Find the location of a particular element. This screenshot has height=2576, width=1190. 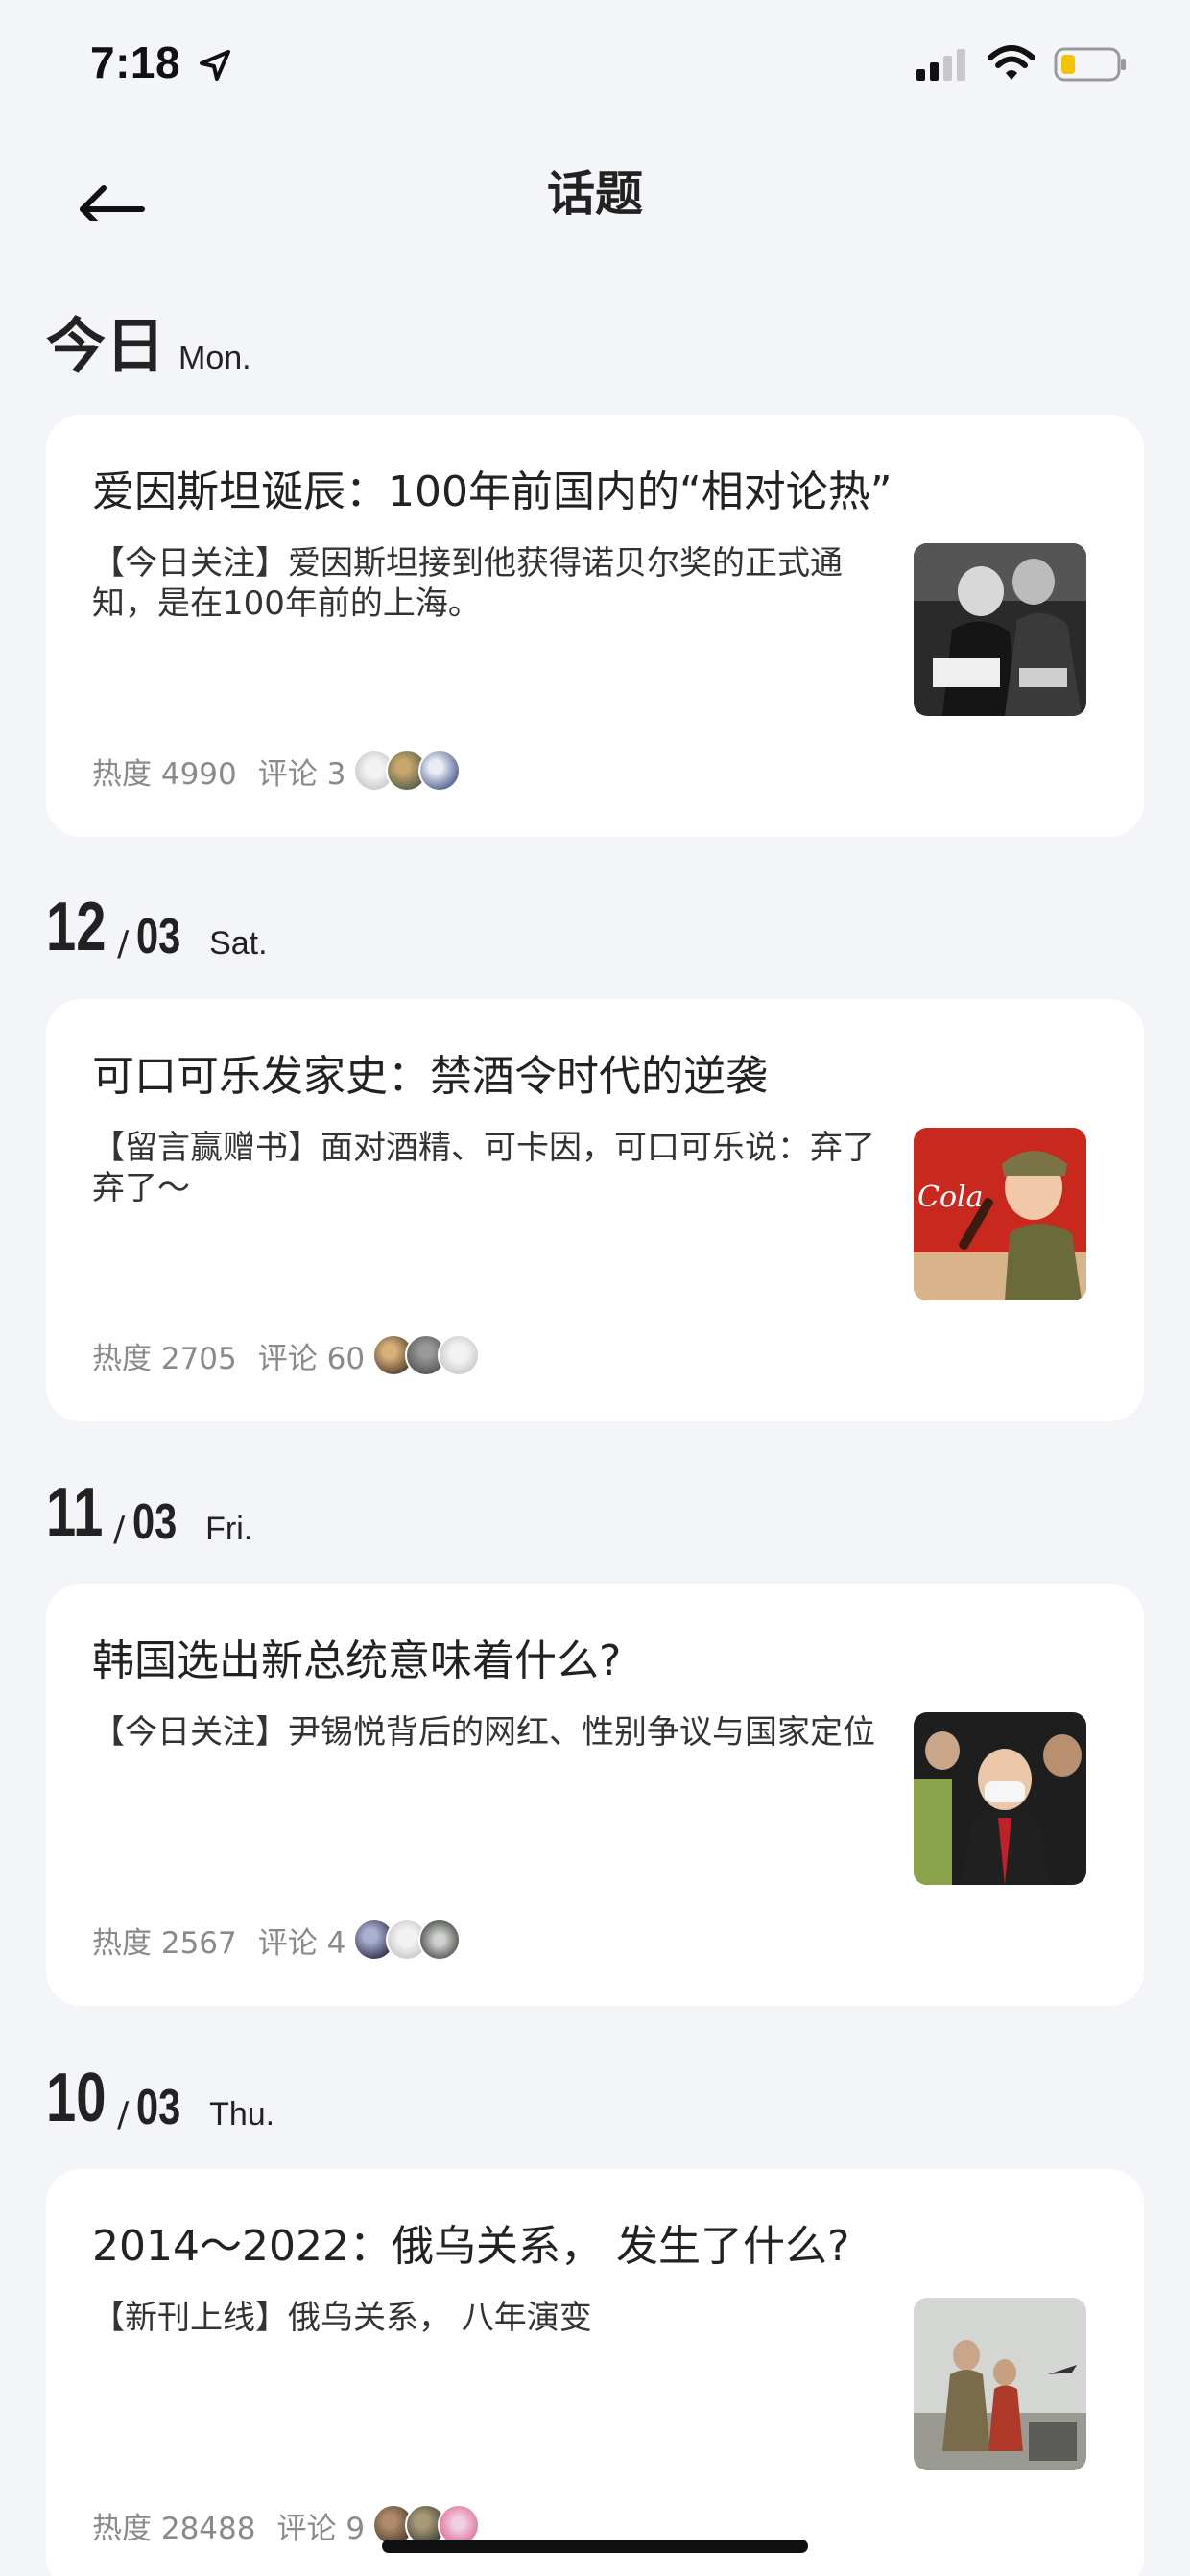

date-weekday: Thu. is located at coordinates (242, 2114).